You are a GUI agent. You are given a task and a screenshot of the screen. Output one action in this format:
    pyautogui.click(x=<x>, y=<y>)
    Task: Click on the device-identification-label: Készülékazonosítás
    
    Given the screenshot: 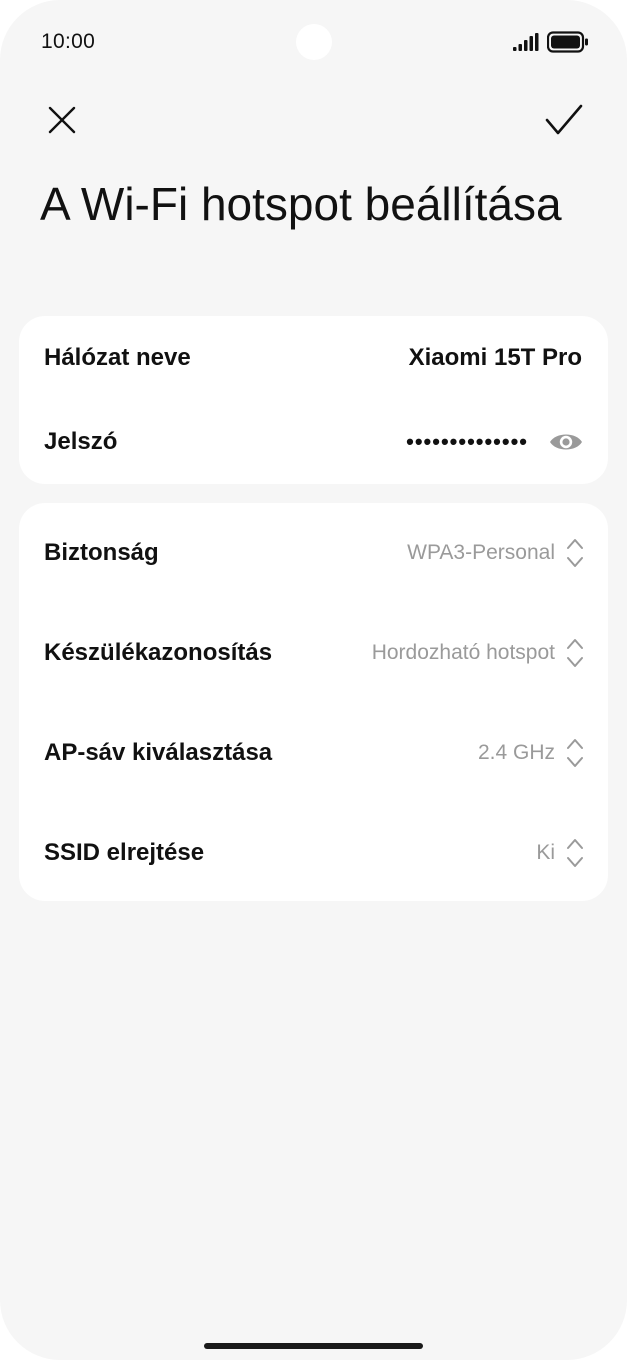 What is the action you would take?
    pyautogui.click(x=158, y=652)
    